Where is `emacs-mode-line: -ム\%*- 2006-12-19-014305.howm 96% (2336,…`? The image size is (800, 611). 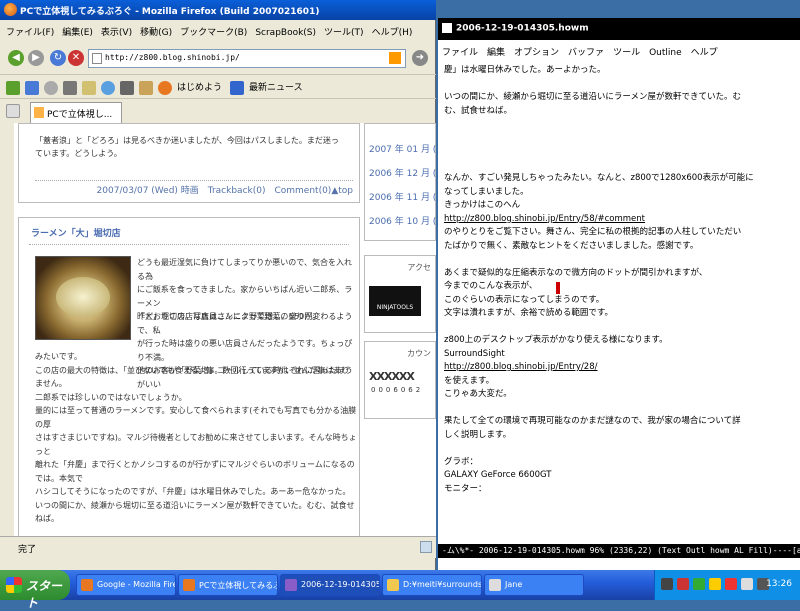
emacs-mode-line: -ム\%*- 2006-12-19-014305.howm 96% (2336,… is located at coordinates (619, 551).